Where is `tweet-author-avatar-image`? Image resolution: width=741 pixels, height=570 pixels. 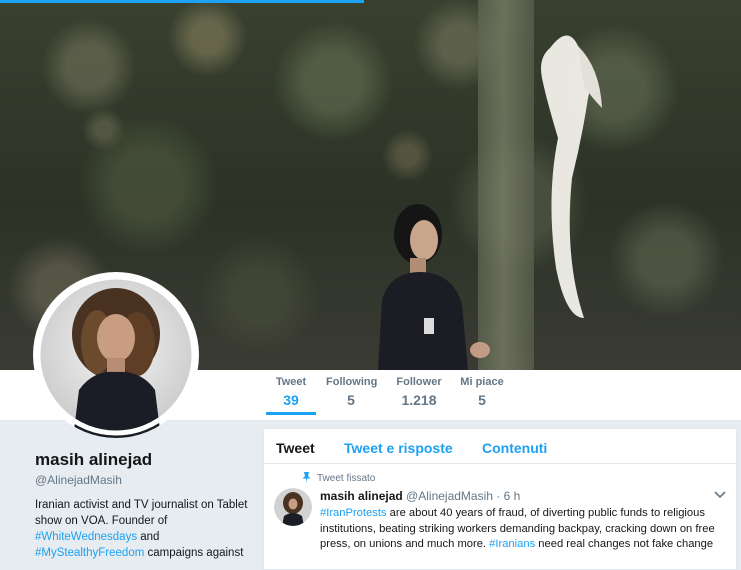
tweet-author-avatar-image is located at coordinates (293, 507).